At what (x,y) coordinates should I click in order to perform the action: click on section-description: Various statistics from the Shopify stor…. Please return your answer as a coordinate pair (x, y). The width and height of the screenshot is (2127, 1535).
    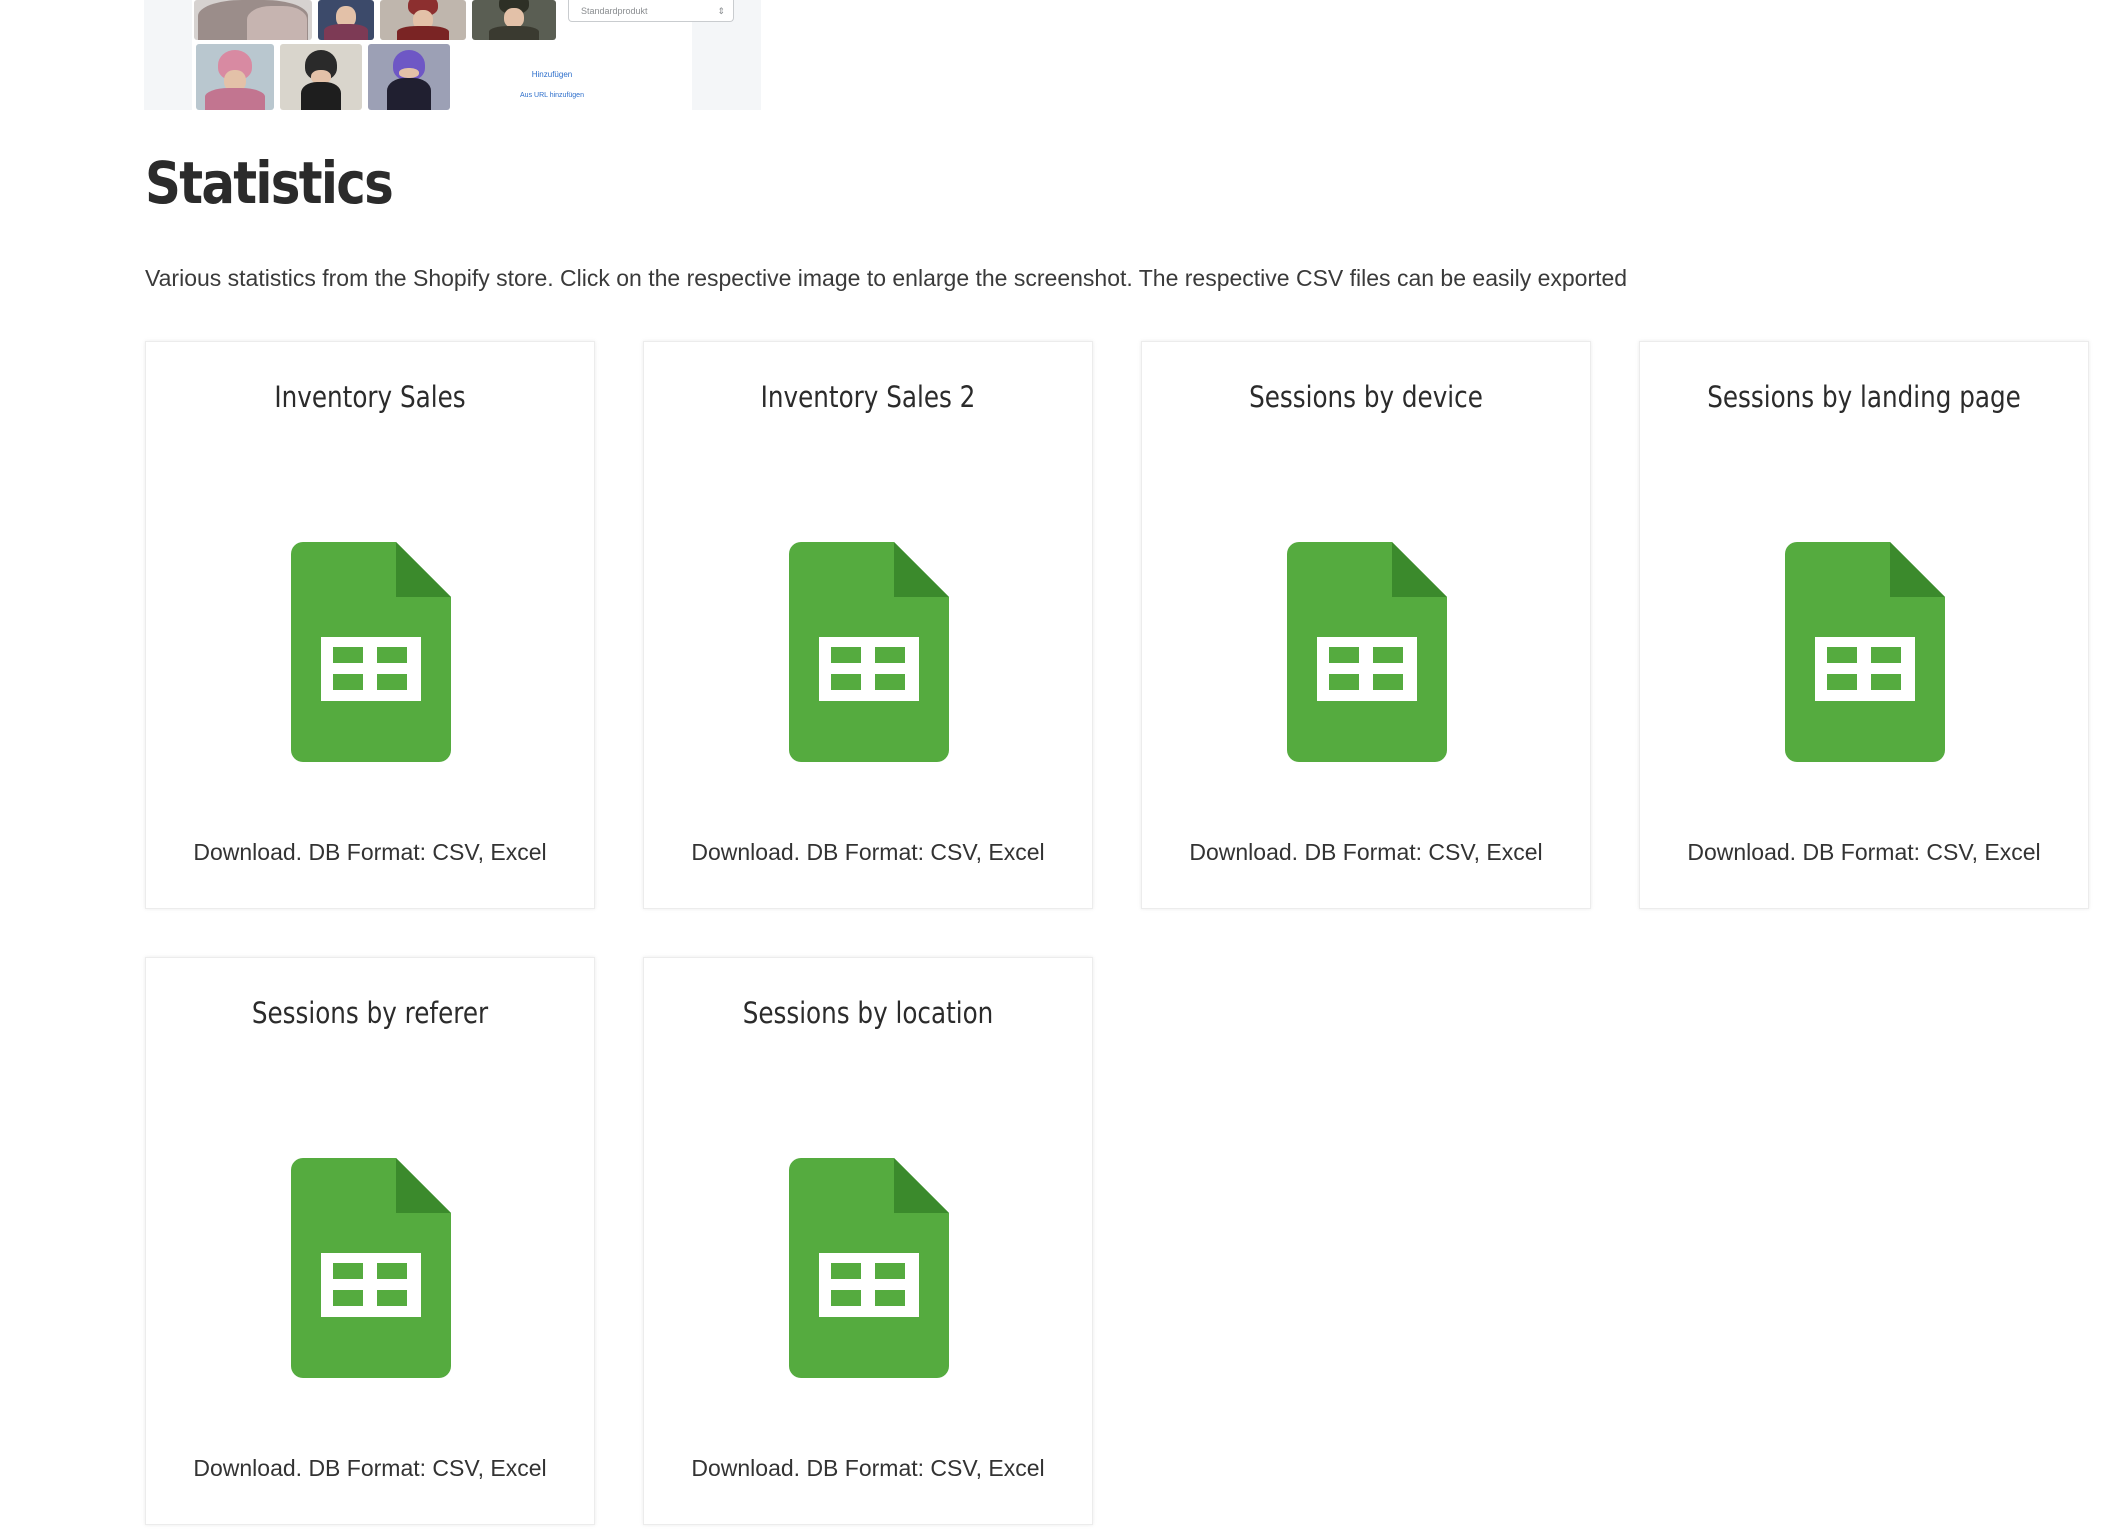
    Looking at the image, I should click on (886, 278).